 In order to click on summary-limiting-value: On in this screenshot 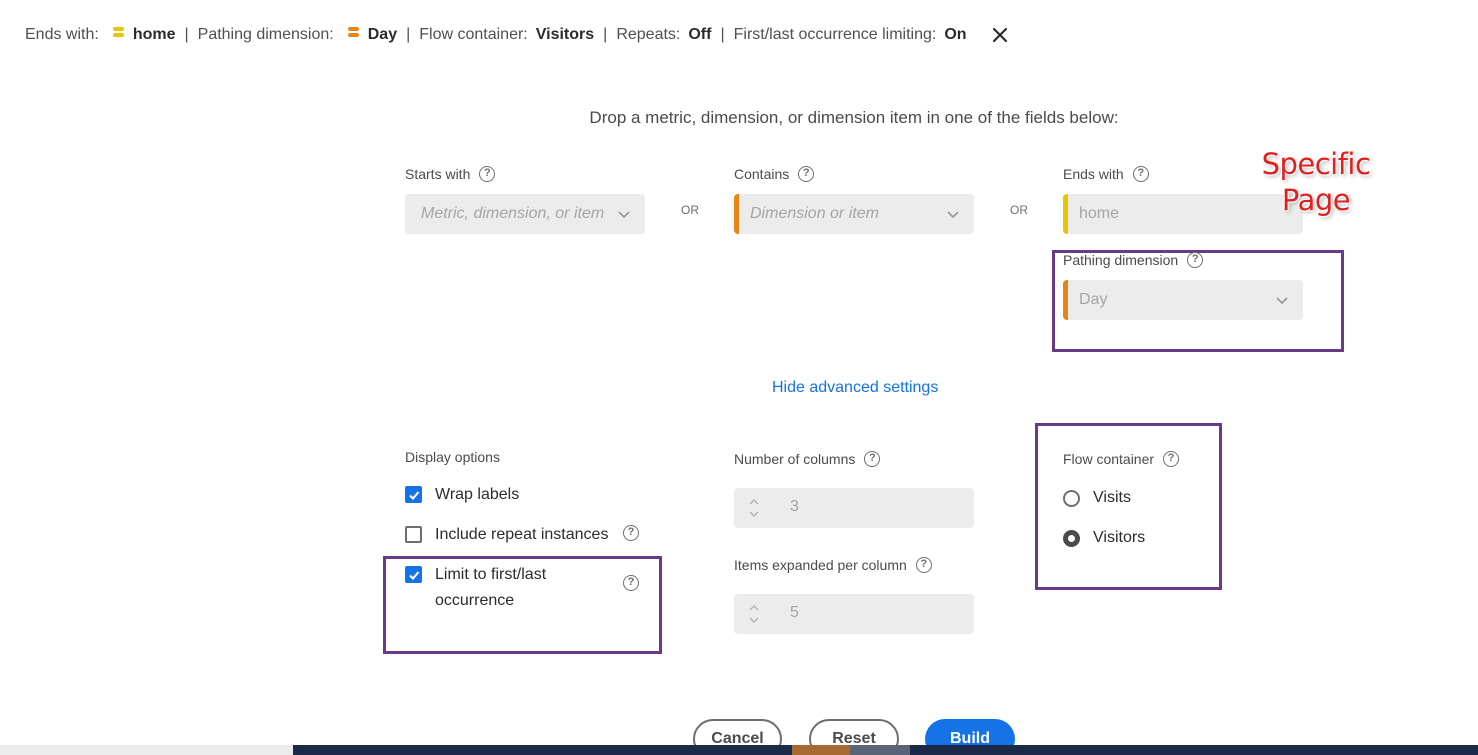, I will do `click(955, 34)`.